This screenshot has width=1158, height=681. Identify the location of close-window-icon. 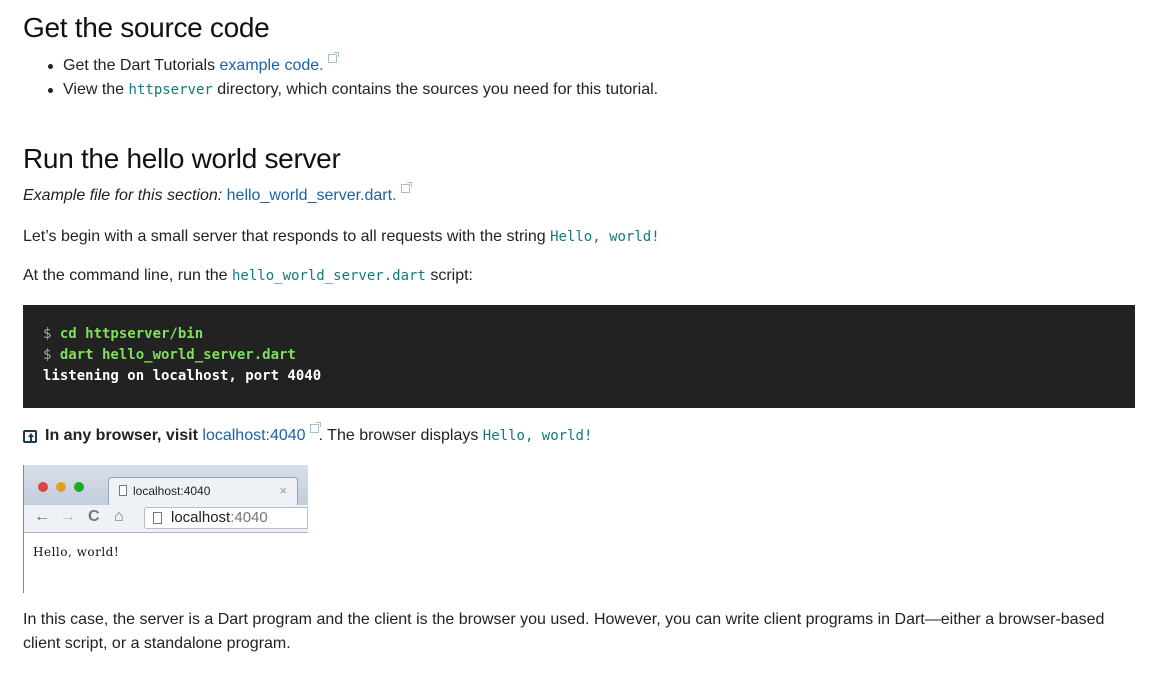
(43, 487).